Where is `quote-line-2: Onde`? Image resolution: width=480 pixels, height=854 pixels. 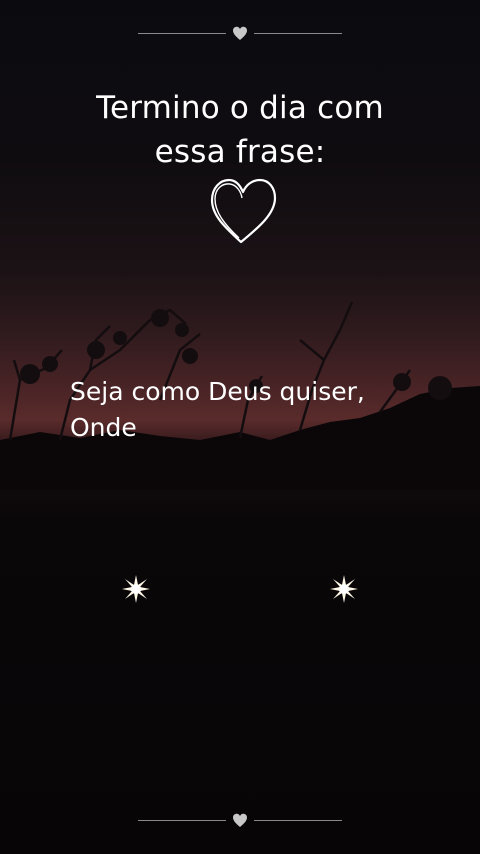 quote-line-2: Onde is located at coordinates (103, 427).